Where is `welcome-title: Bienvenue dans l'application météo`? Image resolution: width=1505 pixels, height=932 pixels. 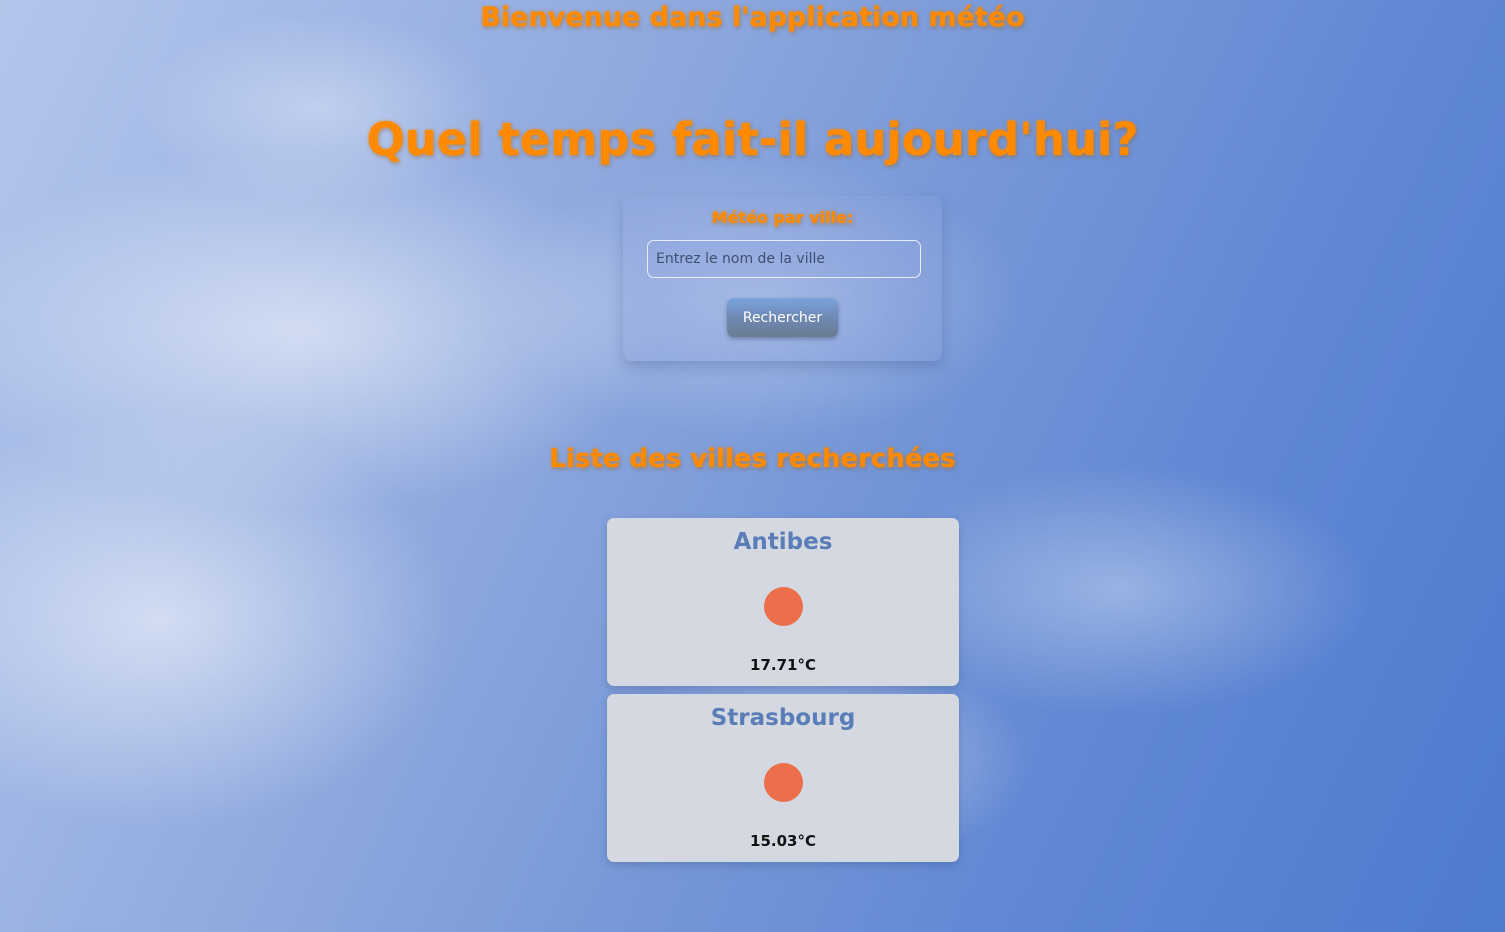 welcome-title: Bienvenue dans l'application météo is located at coordinates (752, 17).